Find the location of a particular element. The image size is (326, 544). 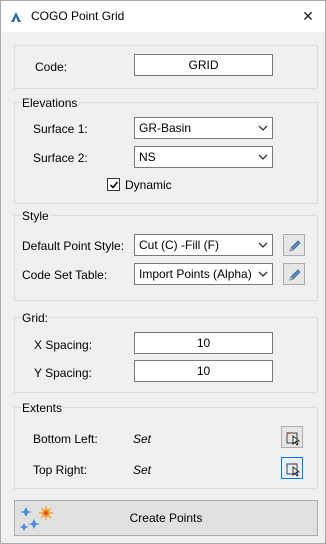

y-spacing-label: Y Spacing: is located at coordinates (63, 373).